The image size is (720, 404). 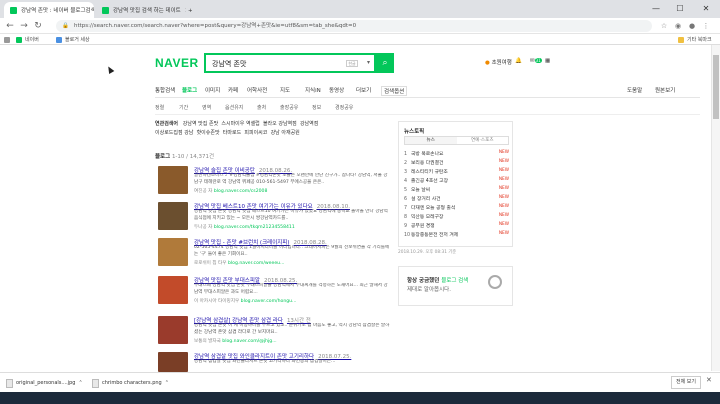 What do you see at coordinates (394, 91) in the screenshot?
I see `search-options-button: 검색옵션` at bounding box center [394, 91].